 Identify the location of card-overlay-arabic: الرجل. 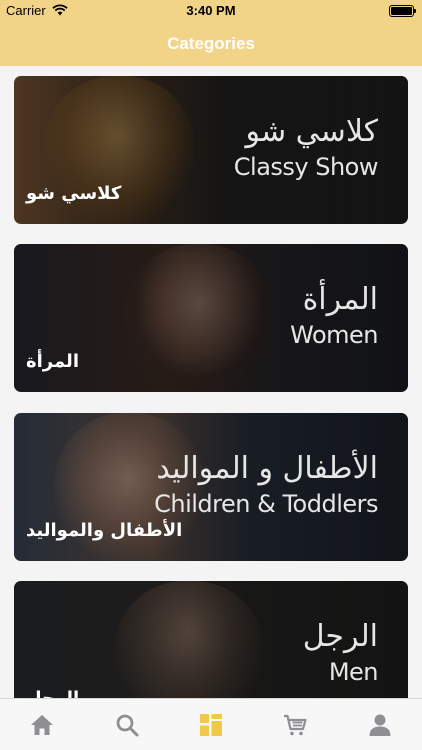
(340, 636).